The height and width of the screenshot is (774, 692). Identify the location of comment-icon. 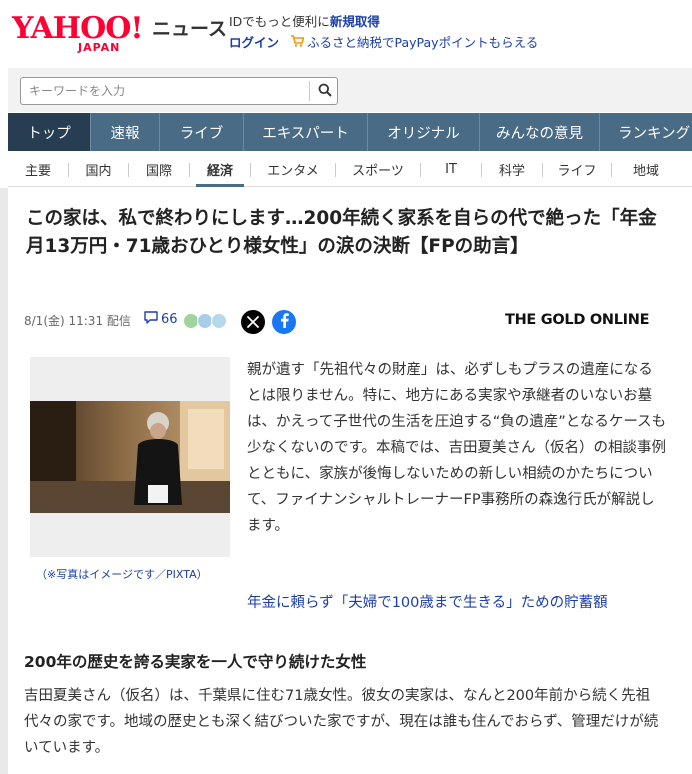
(151, 319).